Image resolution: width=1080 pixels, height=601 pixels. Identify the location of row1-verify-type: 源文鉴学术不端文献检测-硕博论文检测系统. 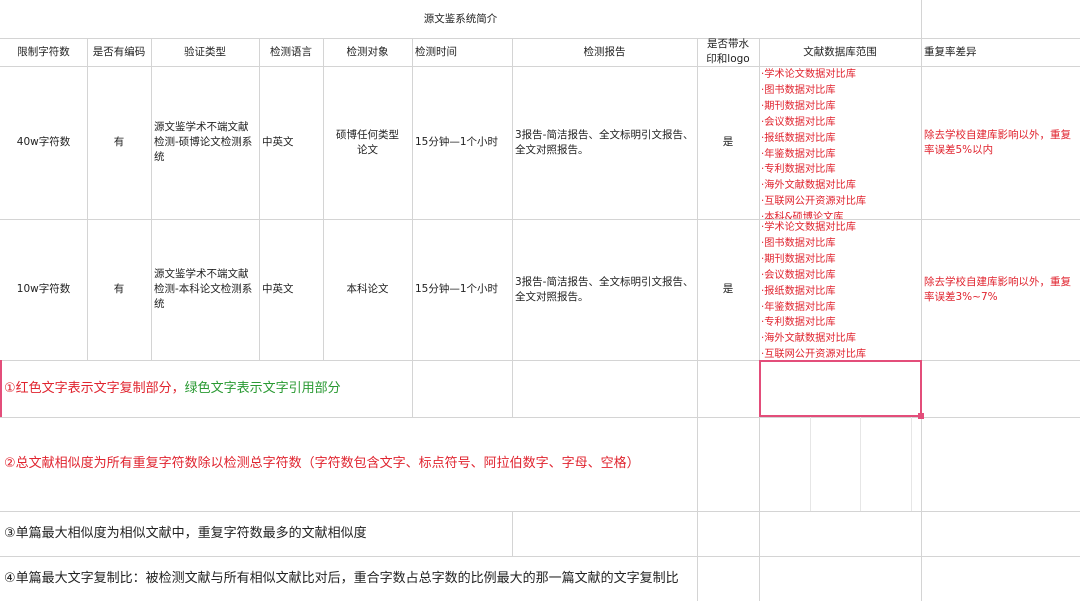
(205, 142).